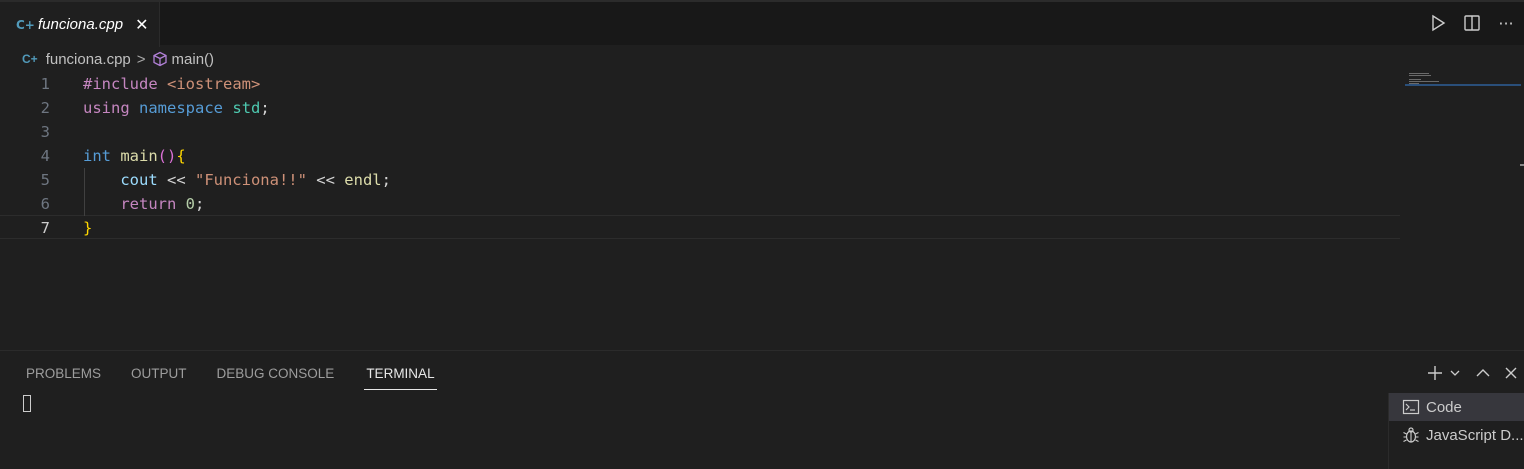  What do you see at coordinates (190, 204) in the screenshot?
I see `token: 0` at bounding box center [190, 204].